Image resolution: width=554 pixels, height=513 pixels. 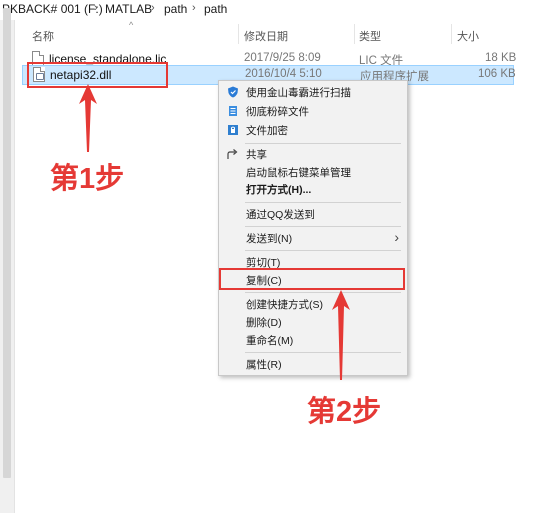 I want to click on menu-item-label: 删除(D), so click(x=264, y=323).